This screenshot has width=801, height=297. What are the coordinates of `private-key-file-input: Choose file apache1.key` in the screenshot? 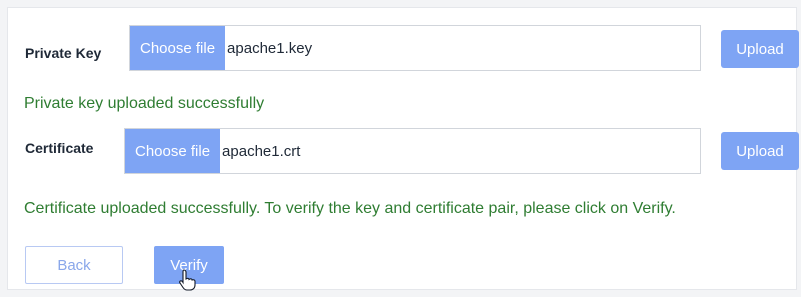 It's located at (415, 48).